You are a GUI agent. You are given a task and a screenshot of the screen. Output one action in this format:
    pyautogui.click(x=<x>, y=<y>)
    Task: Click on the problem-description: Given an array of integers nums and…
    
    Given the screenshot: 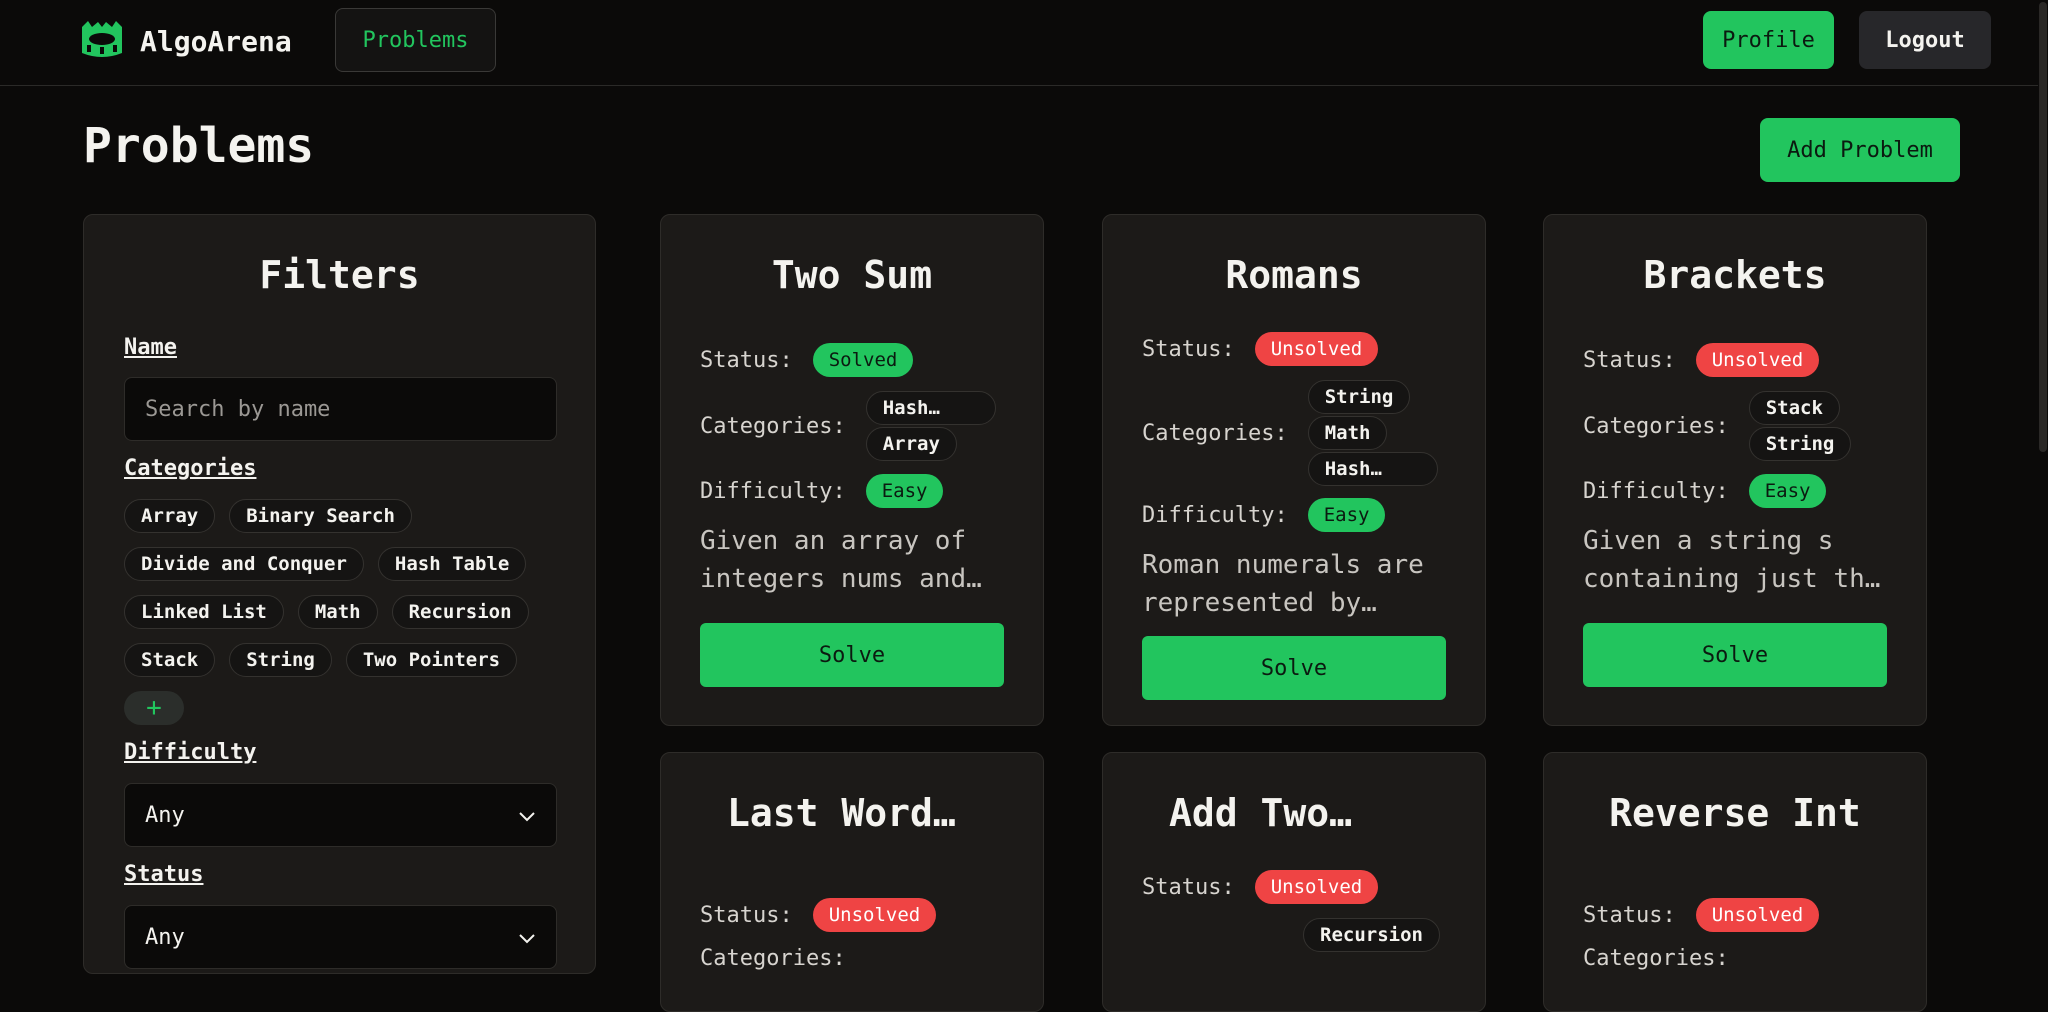 What is the action you would take?
    pyautogui.click(x=841, y=560)
    